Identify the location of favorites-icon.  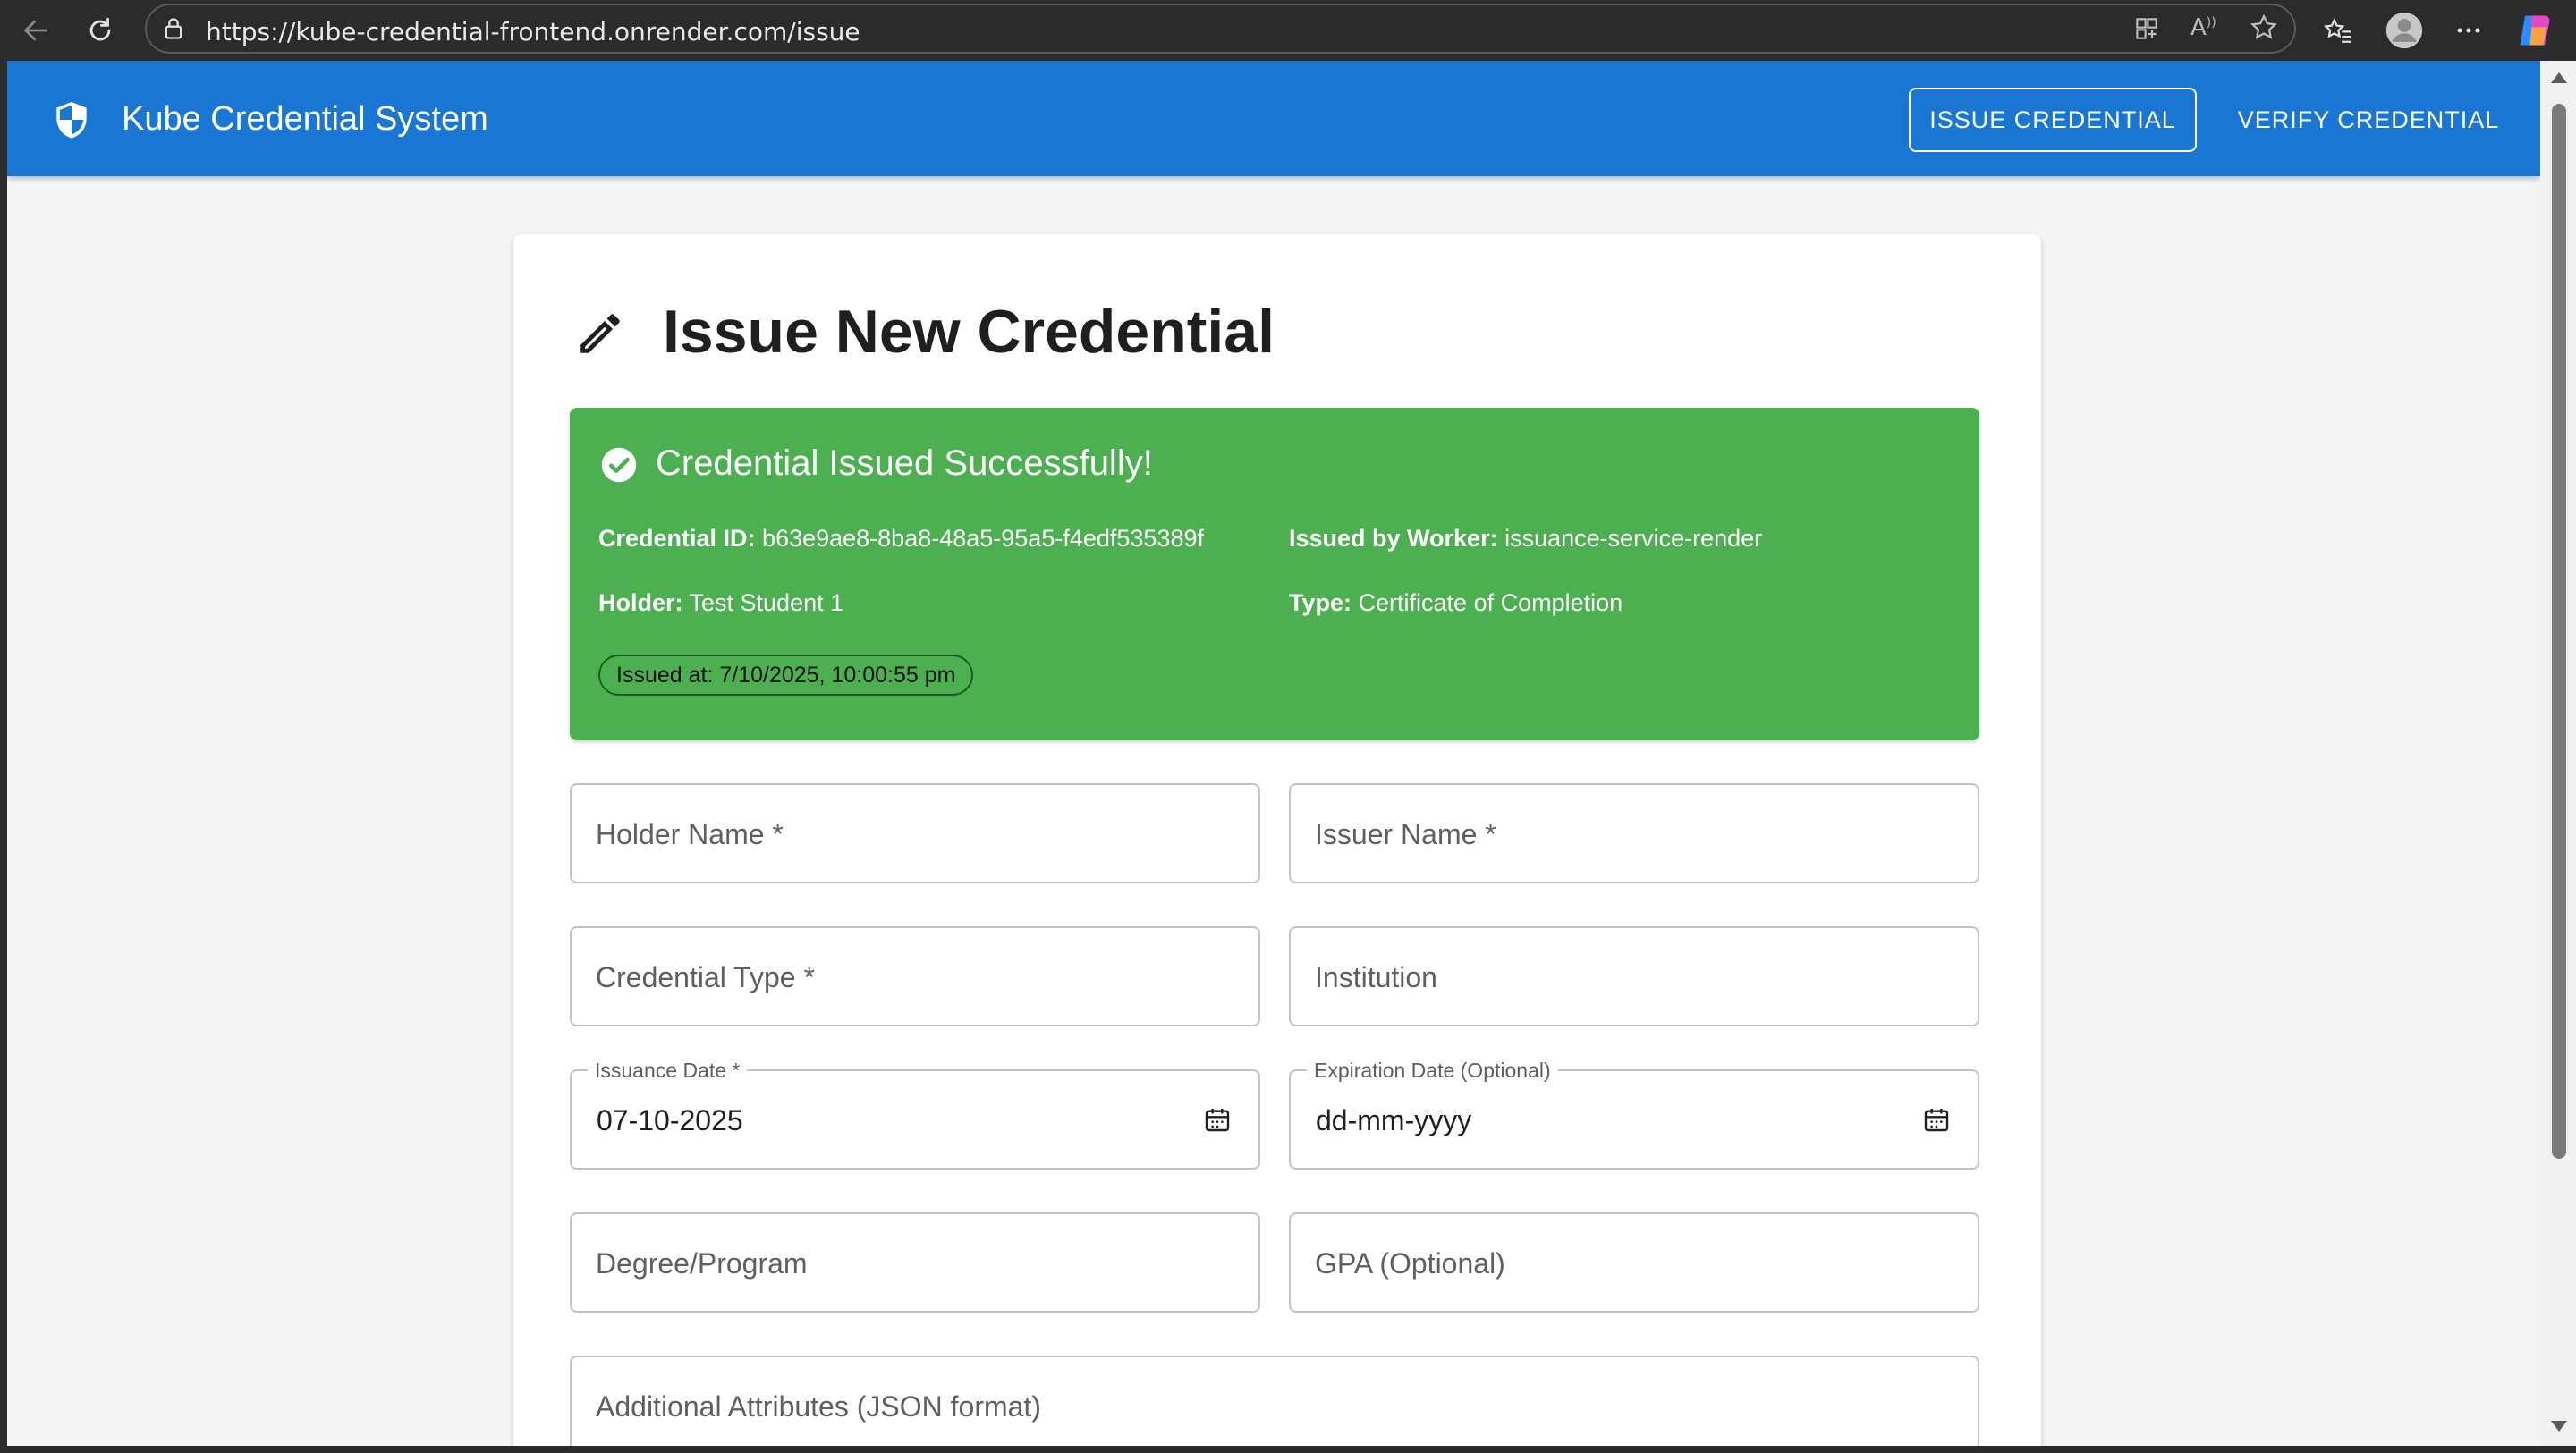
(2338, 31).